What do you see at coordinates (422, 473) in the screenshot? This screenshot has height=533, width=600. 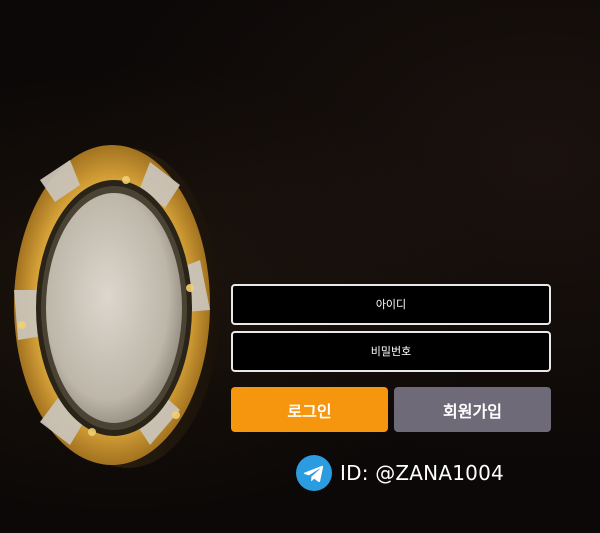 I see `telegram-id-text: ID: @ZANA1004` at bounding box center [422, 473].